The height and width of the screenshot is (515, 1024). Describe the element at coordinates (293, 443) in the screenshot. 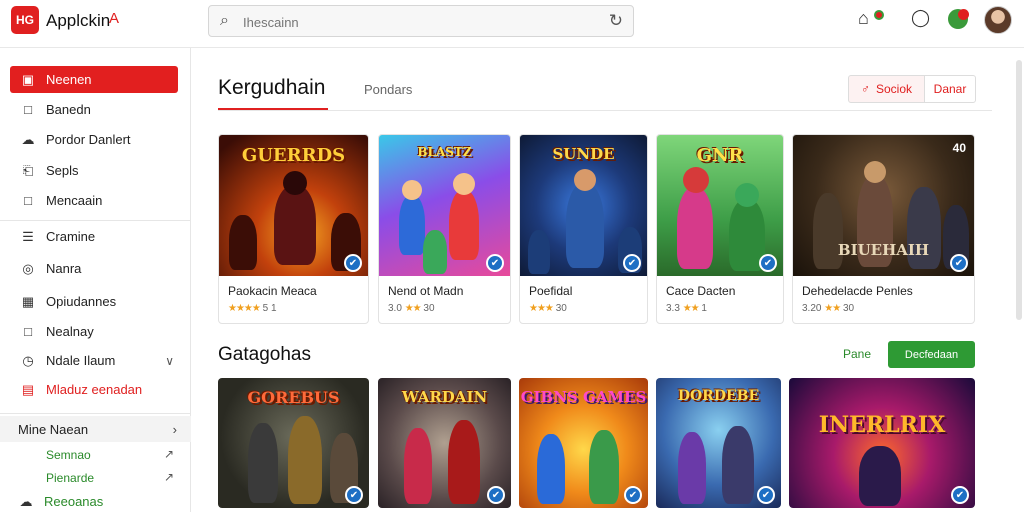

I see `category-card: GOREBUS ✔` at that location.